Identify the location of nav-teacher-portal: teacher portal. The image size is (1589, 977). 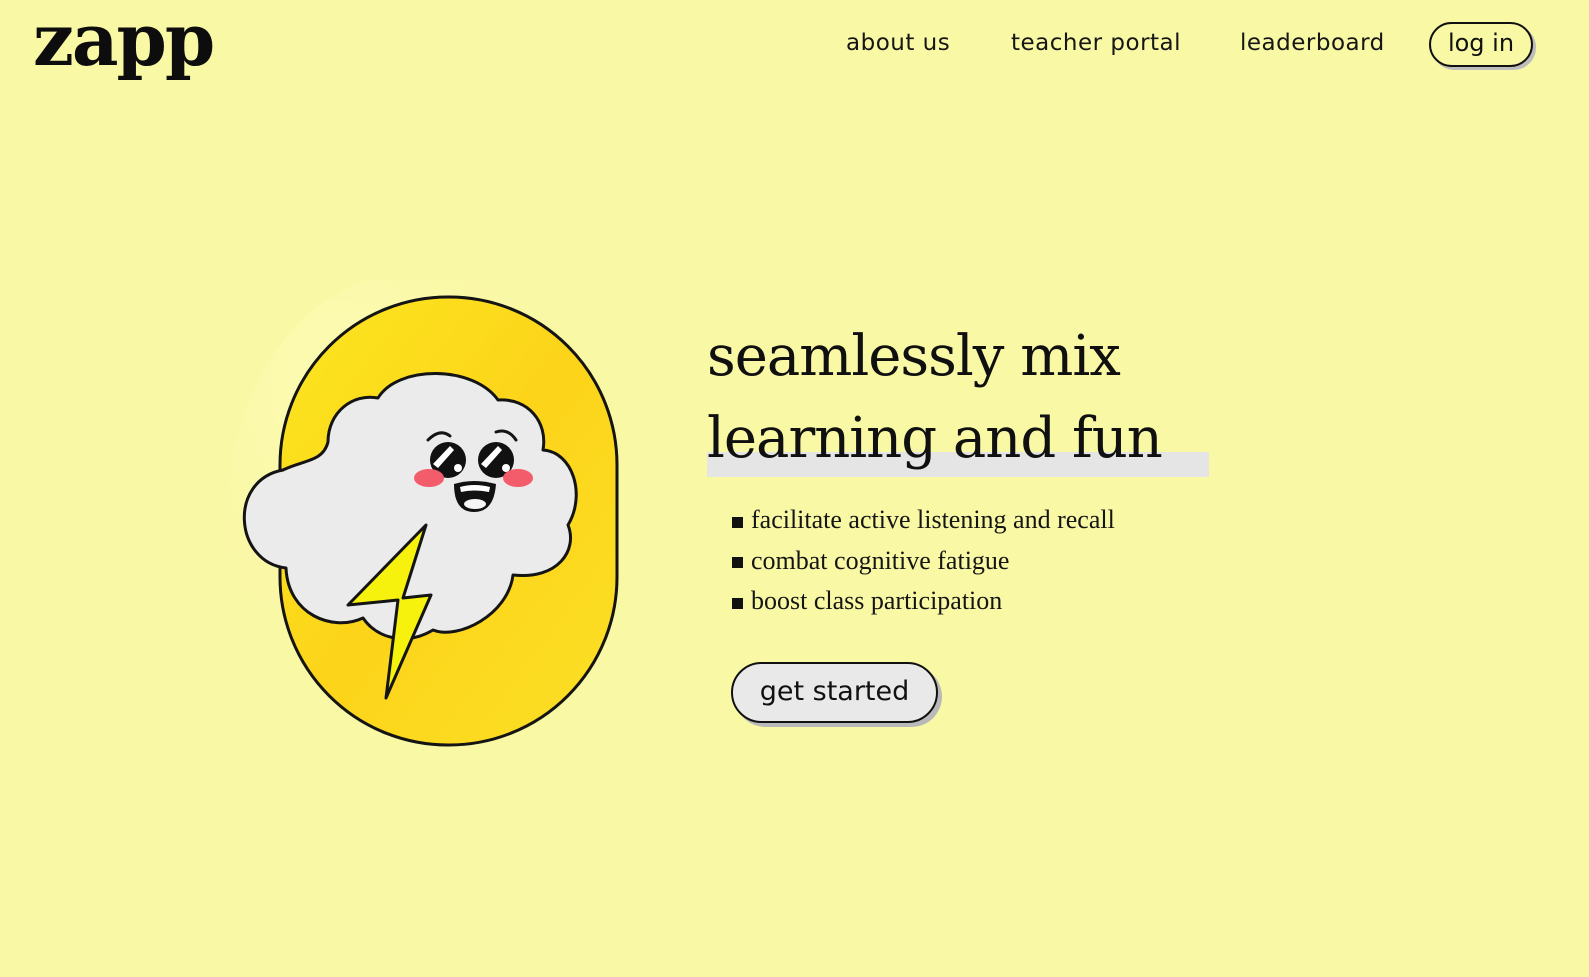
(1096, 43).